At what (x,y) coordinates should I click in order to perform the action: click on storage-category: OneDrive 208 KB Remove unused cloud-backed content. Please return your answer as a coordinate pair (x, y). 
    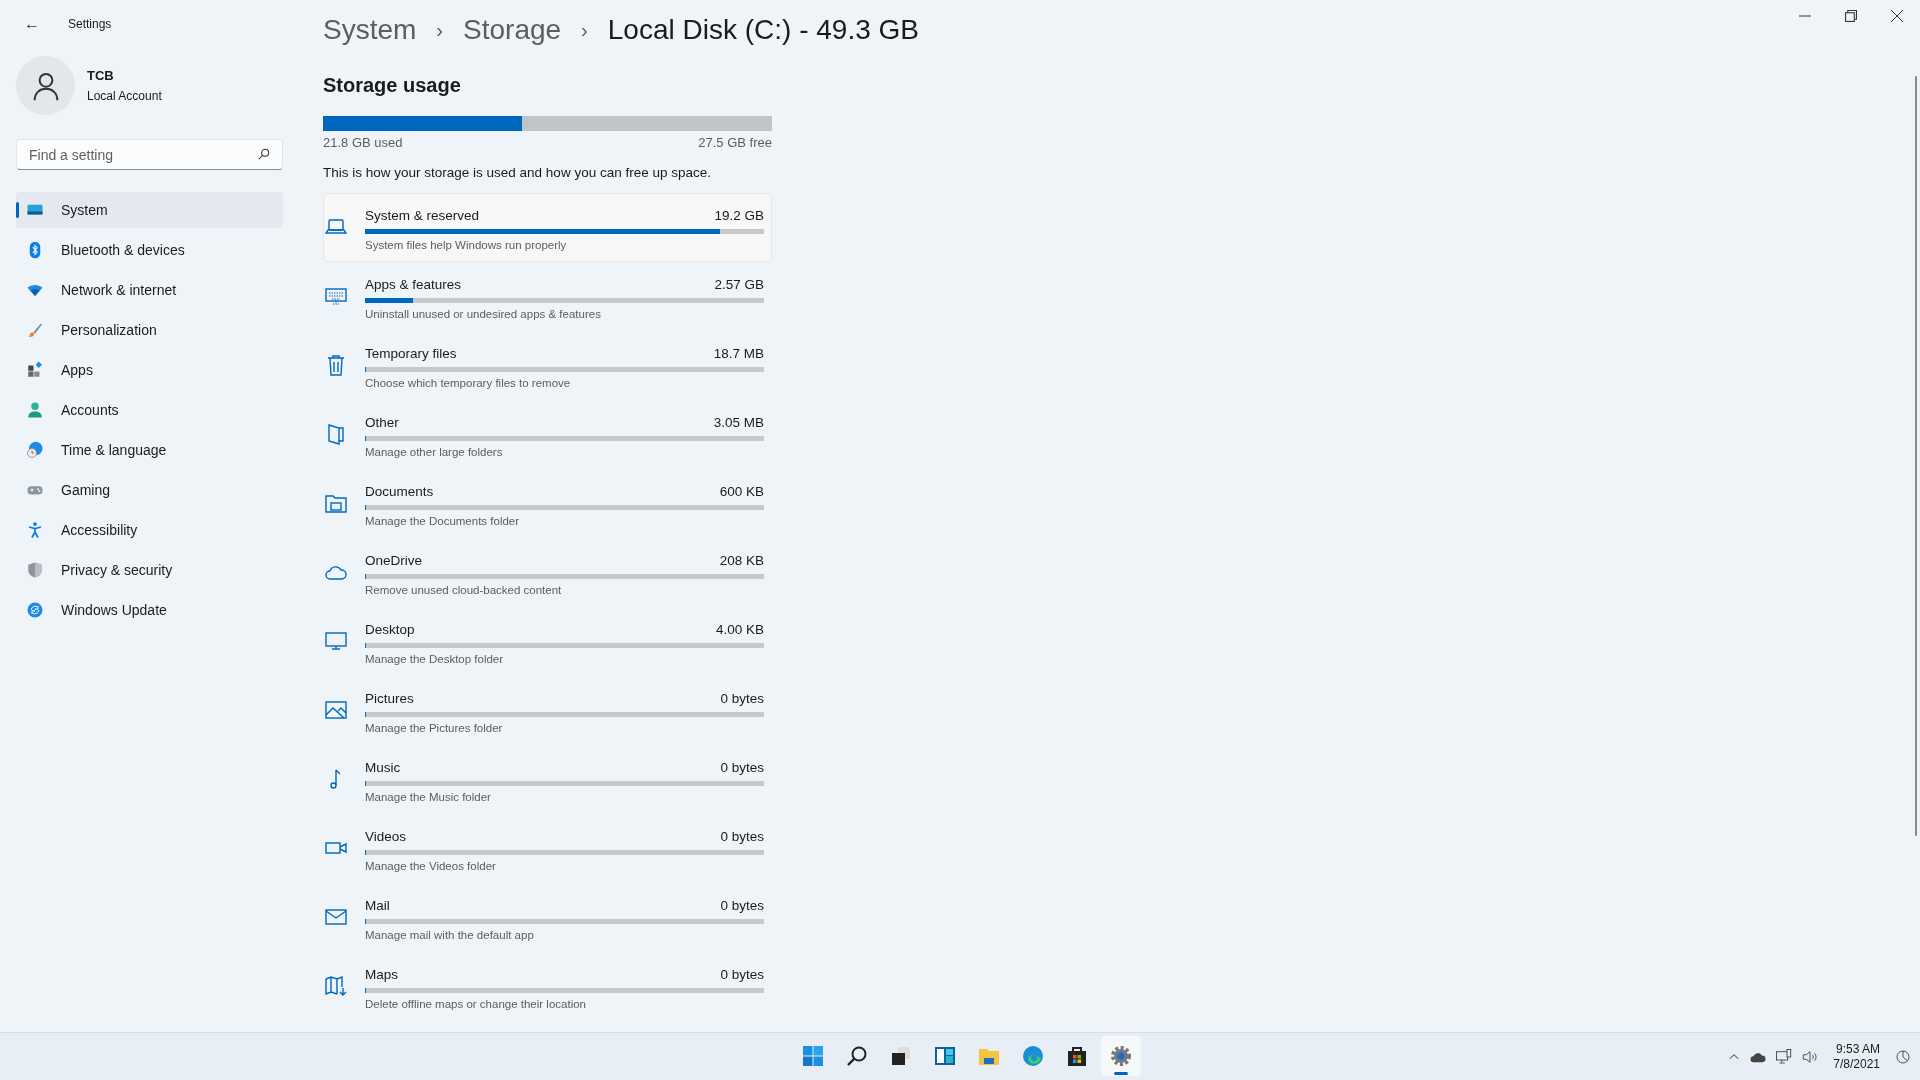
    Looking at the image, I should click on (547, 572).